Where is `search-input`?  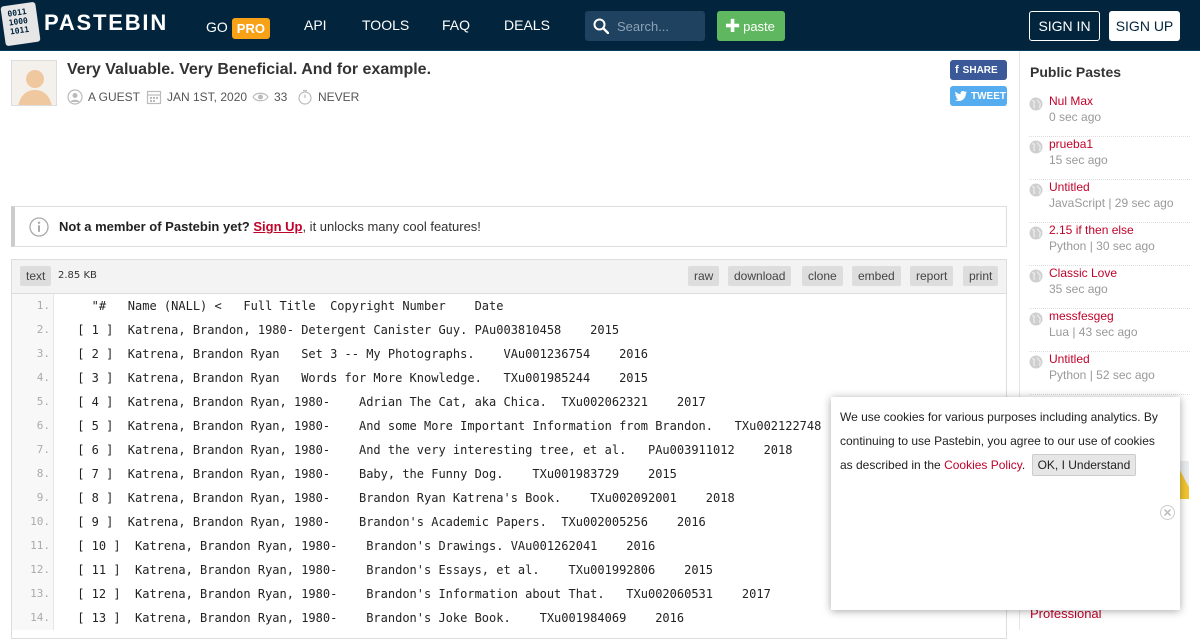 search-input is located at coordinates (659, 26).